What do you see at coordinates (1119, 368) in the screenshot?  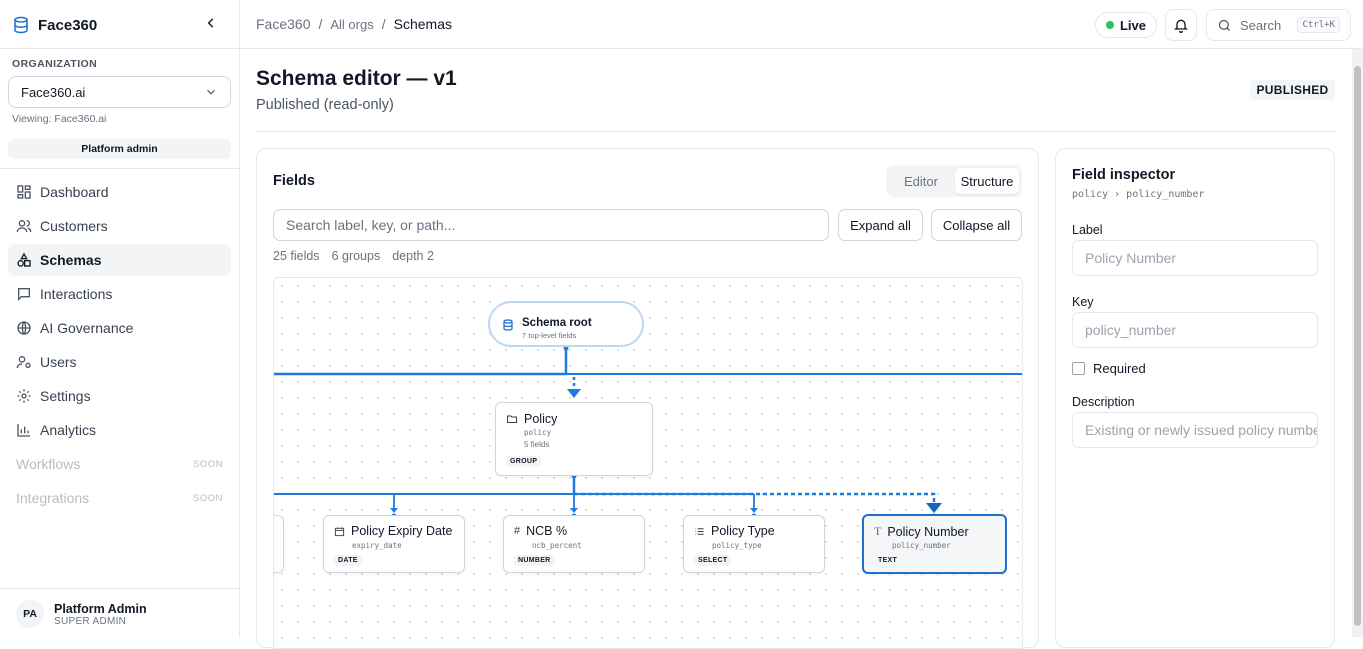 I see `required-label: Required` at bounding box center [1119, 368].